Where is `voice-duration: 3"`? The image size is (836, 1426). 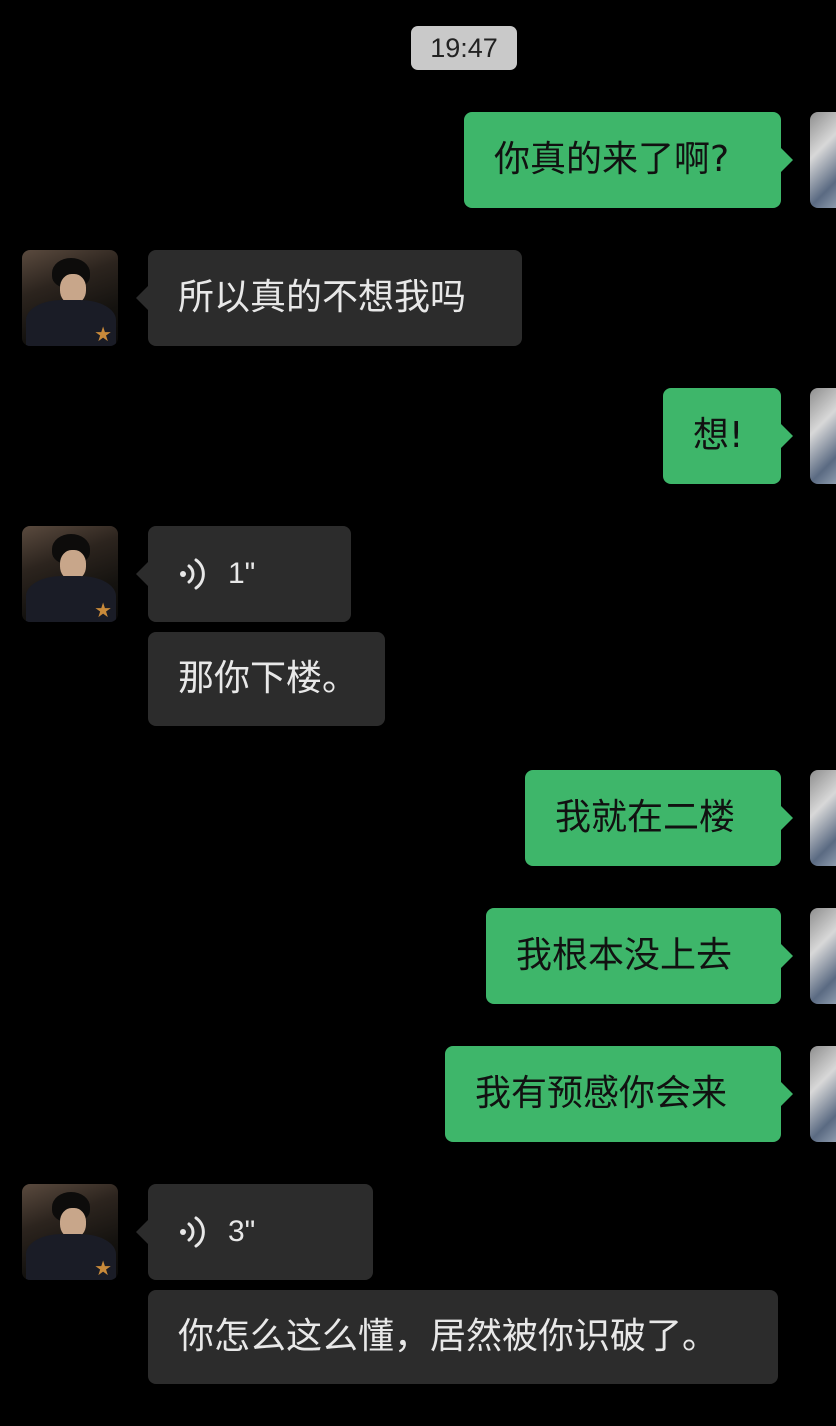 voice-duration: 3" is located at coordinates (242, 1231).